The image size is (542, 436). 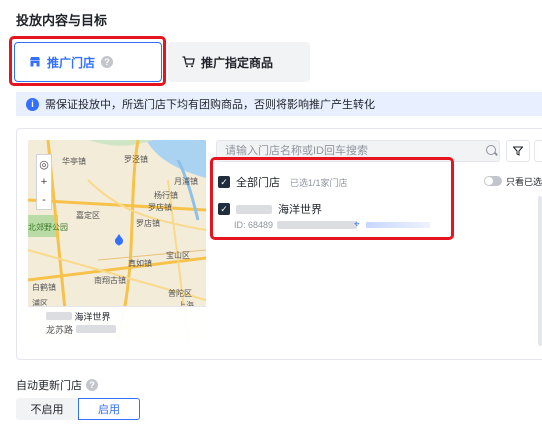 What do you see at coordinates (71, 62) in the screenshot?
I see `tab-promote-store-label: 推广门店` at bounding box center [71, 62].